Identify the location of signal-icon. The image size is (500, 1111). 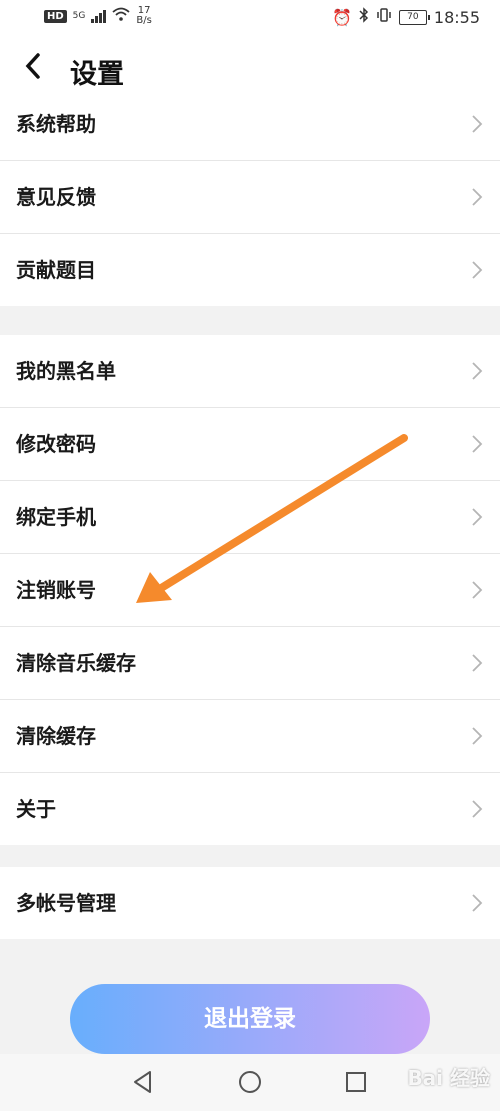
(99, 16).